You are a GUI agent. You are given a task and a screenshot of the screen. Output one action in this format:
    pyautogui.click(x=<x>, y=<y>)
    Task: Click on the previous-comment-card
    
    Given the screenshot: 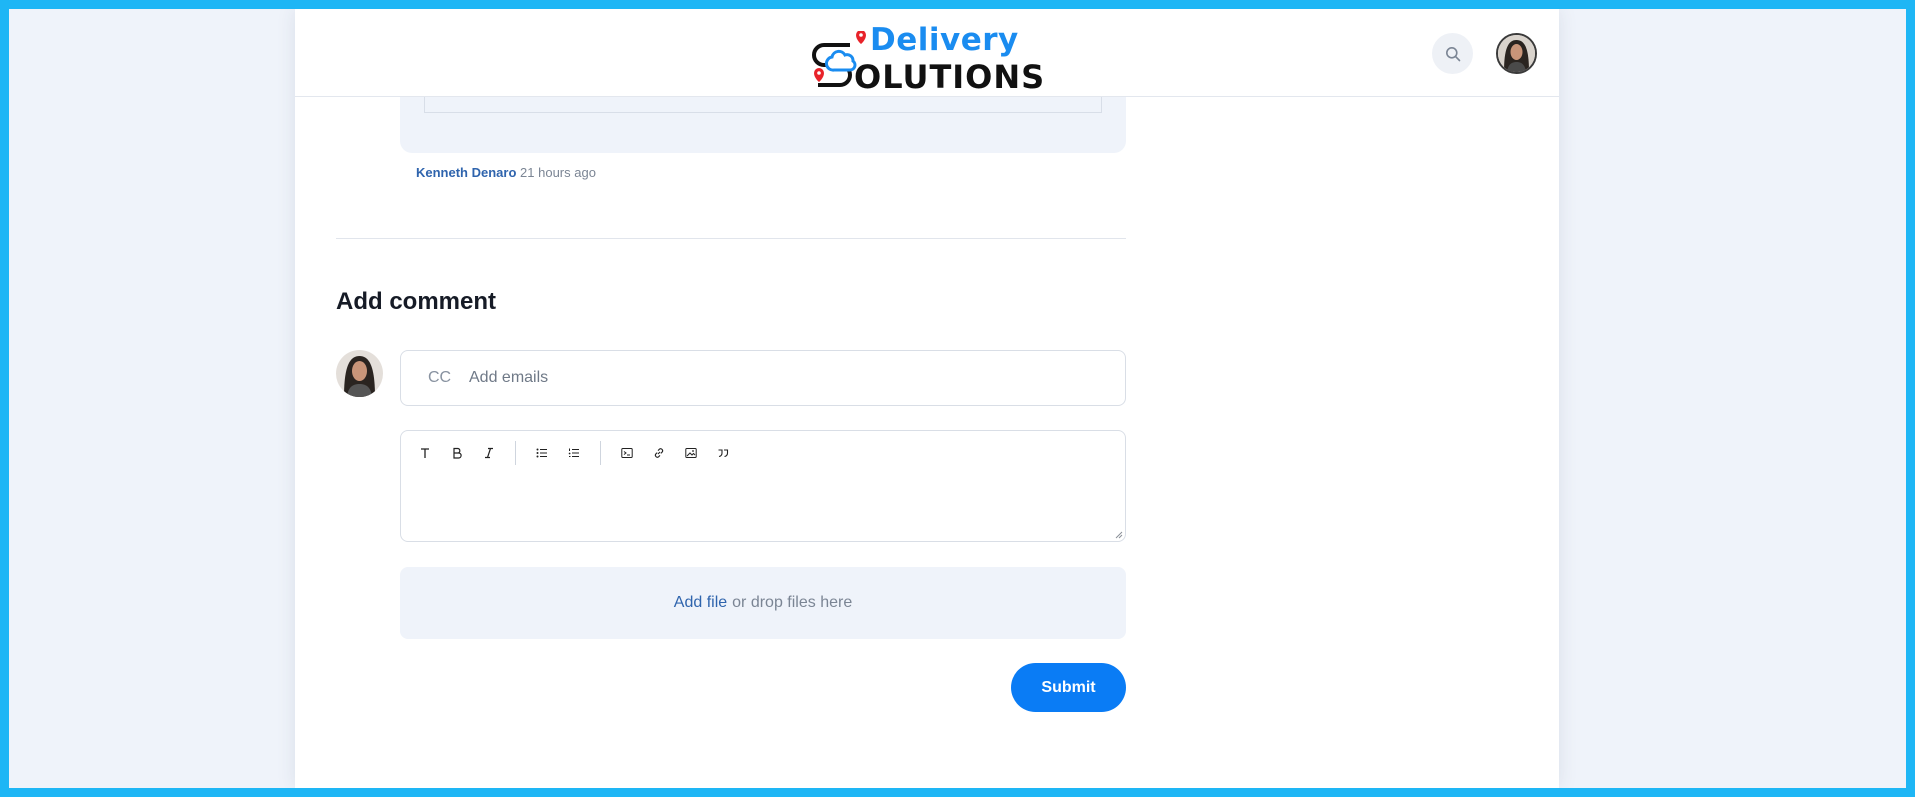 What is the action you would take?
    pyautogui.click(x=763, y=125)
    